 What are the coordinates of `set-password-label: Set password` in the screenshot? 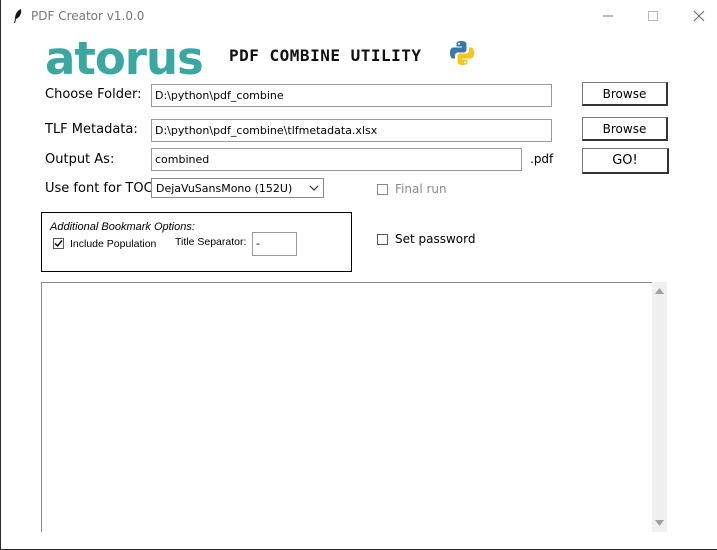 It's located at (435, 239).